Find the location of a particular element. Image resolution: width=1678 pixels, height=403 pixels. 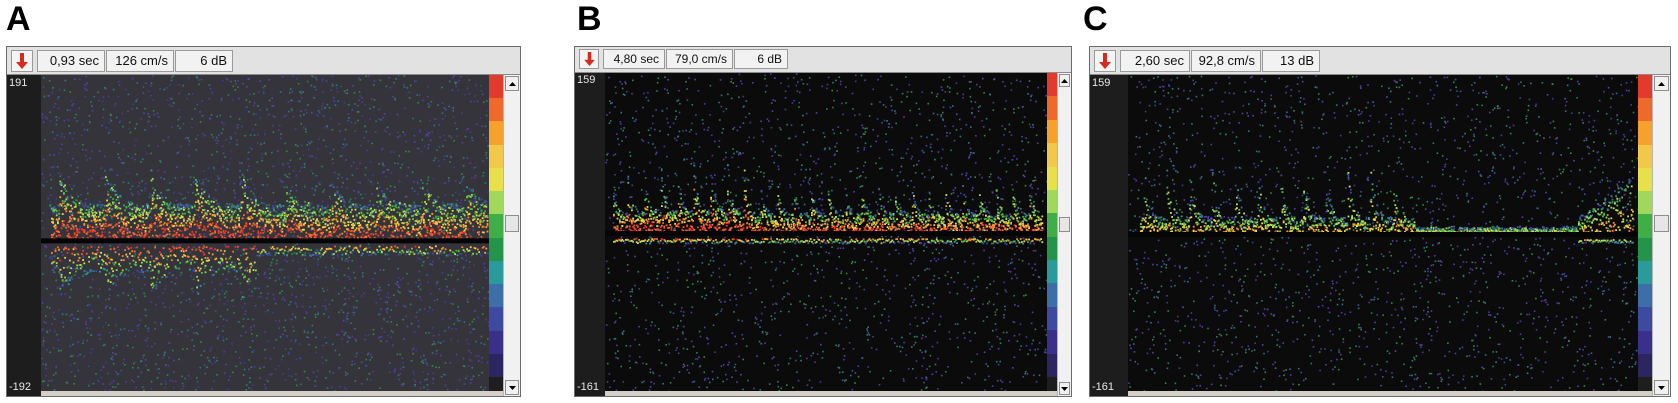

scale-top-label: 191 is located at coordinates (18, 83).